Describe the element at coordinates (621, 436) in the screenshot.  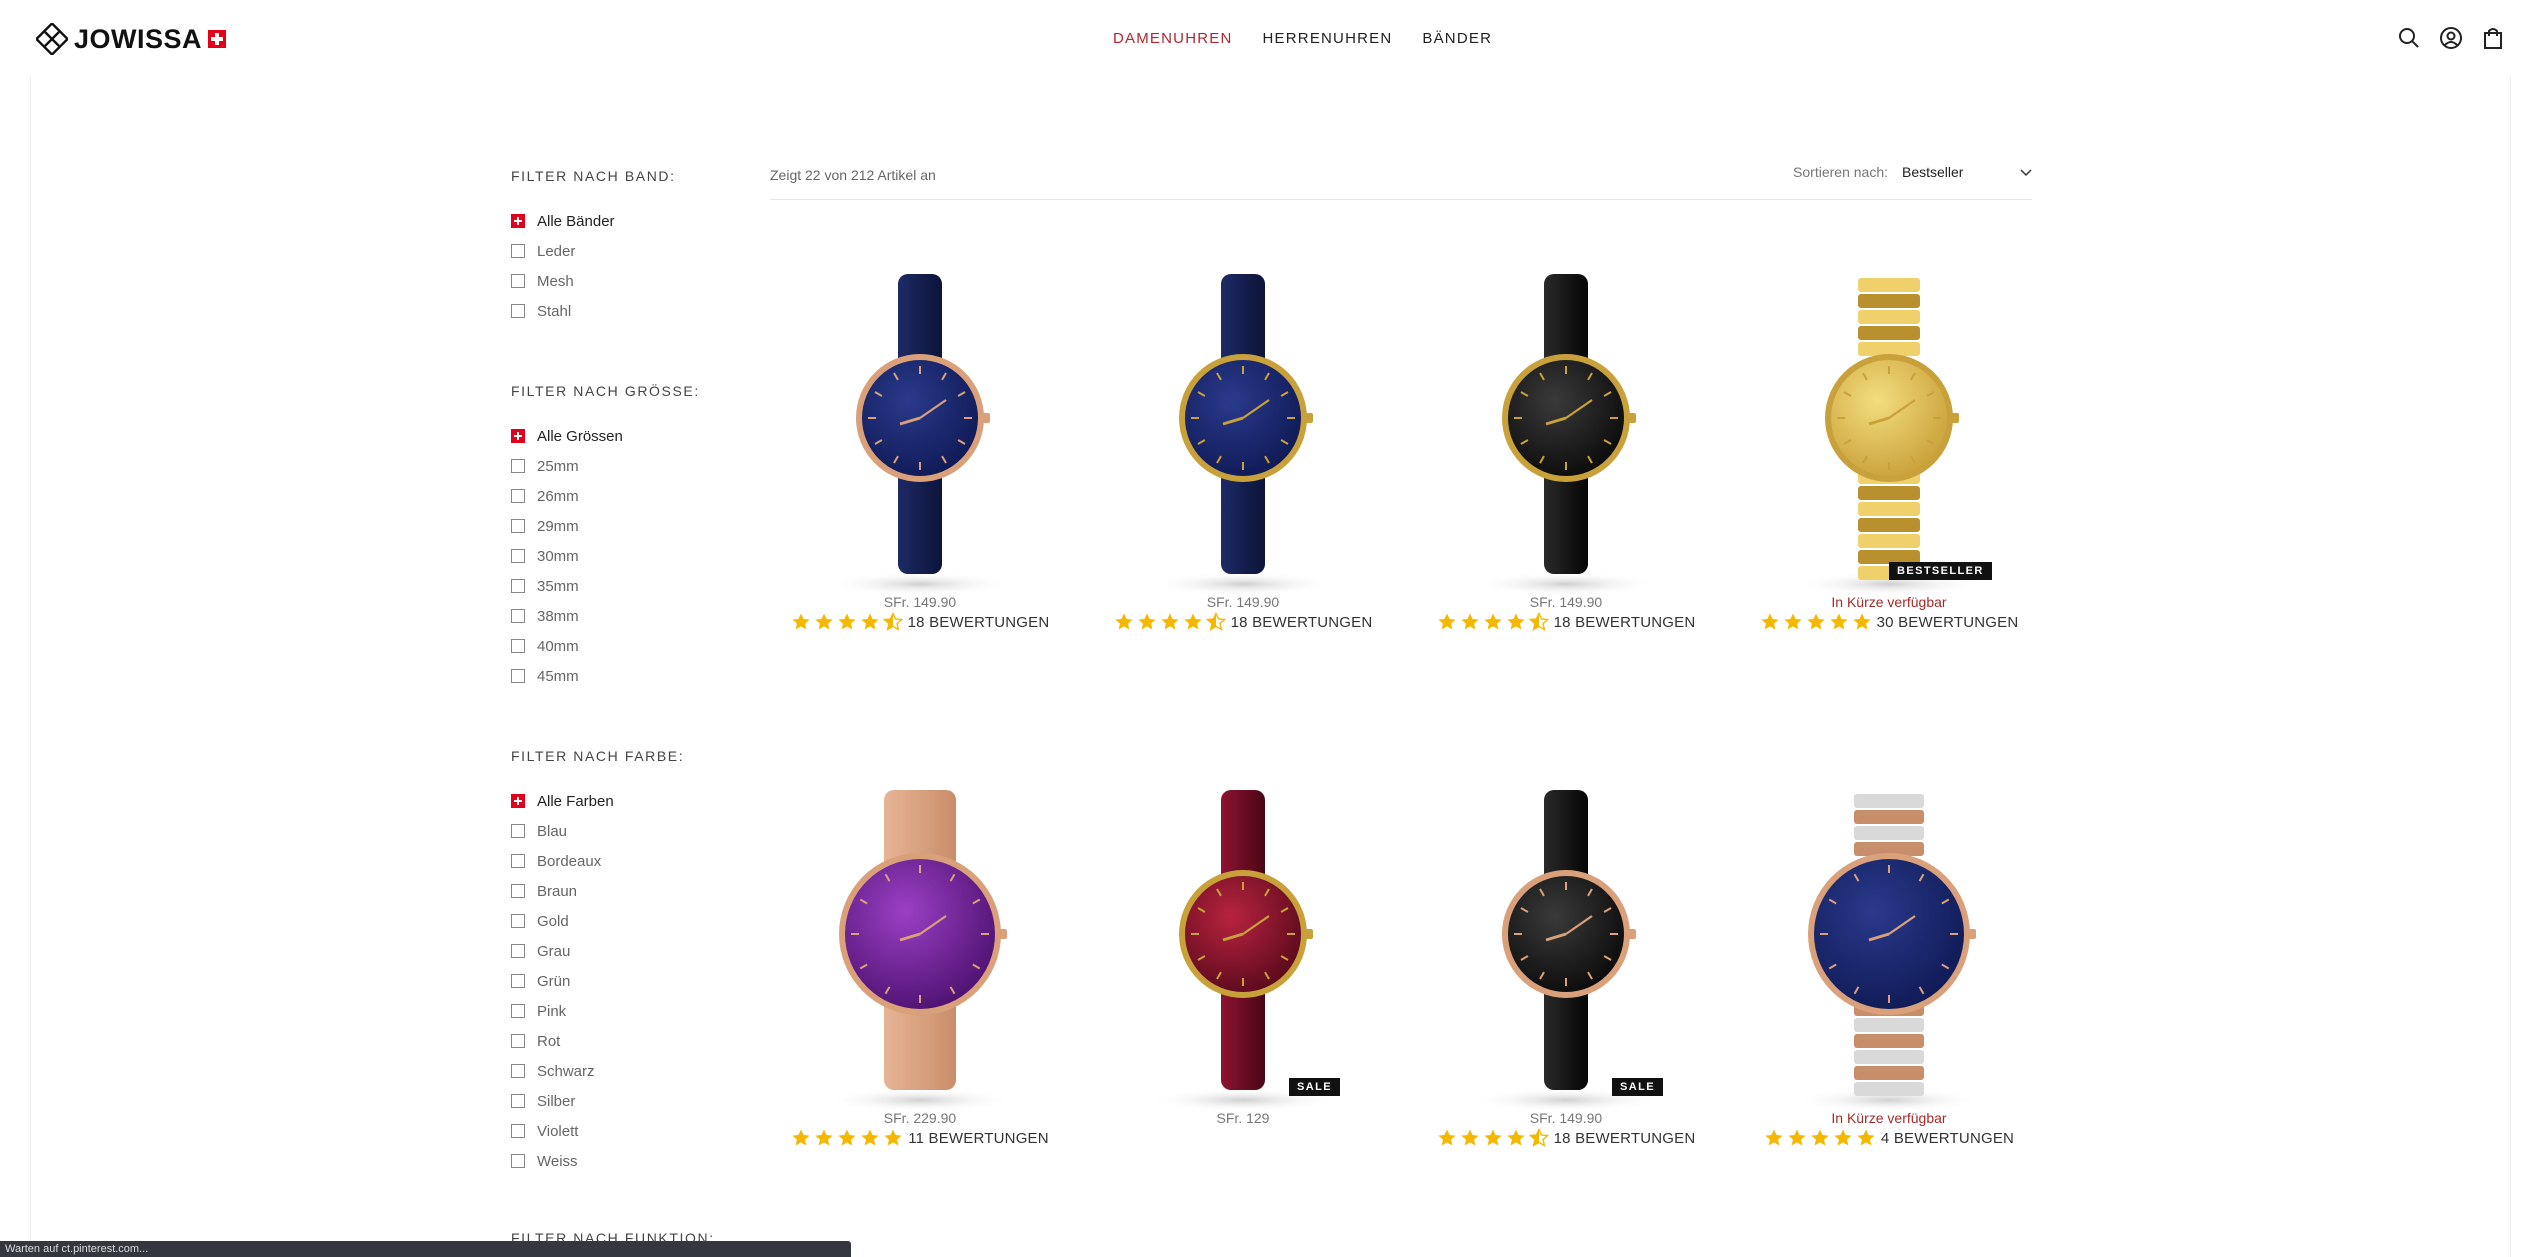
I see `filter-option: Alle Grössen` at that location.